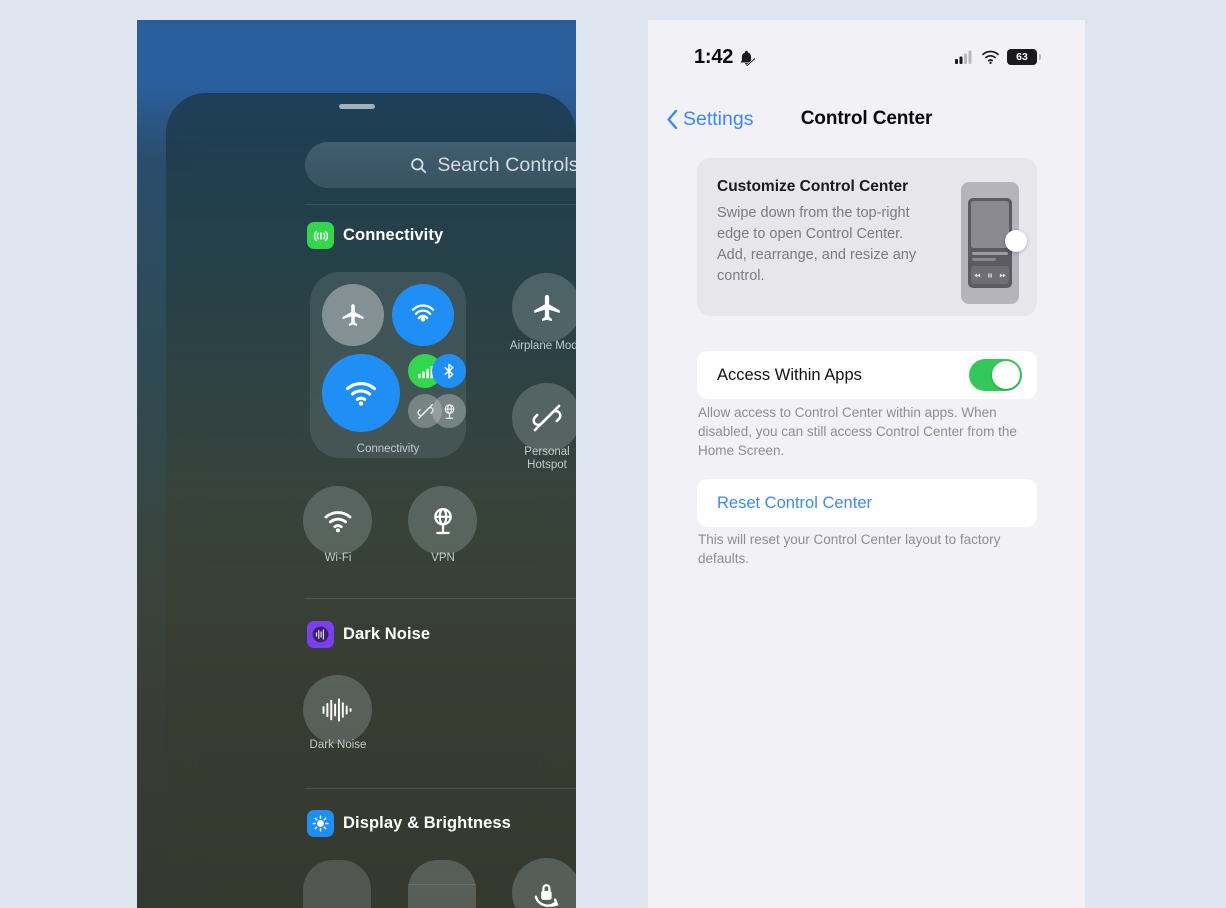 The image size is (1226, 908). What do you see at coordinates (320, 823) in the screenshot?
I see `brightness-icon` at bounding box center [320, 823].